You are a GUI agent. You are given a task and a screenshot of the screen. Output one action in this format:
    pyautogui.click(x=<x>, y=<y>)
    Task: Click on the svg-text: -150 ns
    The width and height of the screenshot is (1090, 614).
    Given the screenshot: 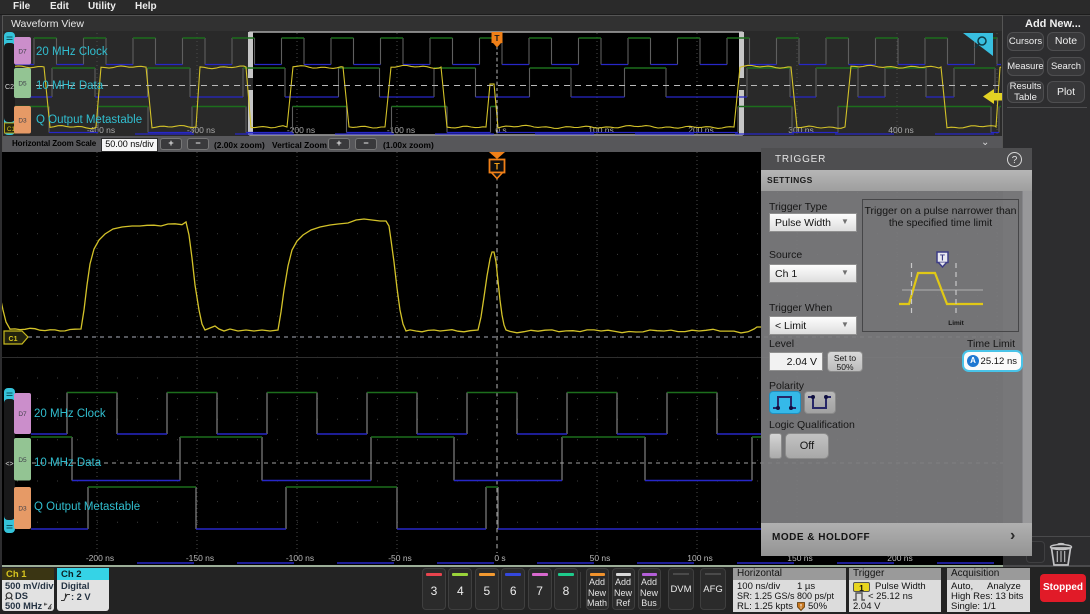 What is the action you would take?
    pyautogui.click(x=200, y=558)
    